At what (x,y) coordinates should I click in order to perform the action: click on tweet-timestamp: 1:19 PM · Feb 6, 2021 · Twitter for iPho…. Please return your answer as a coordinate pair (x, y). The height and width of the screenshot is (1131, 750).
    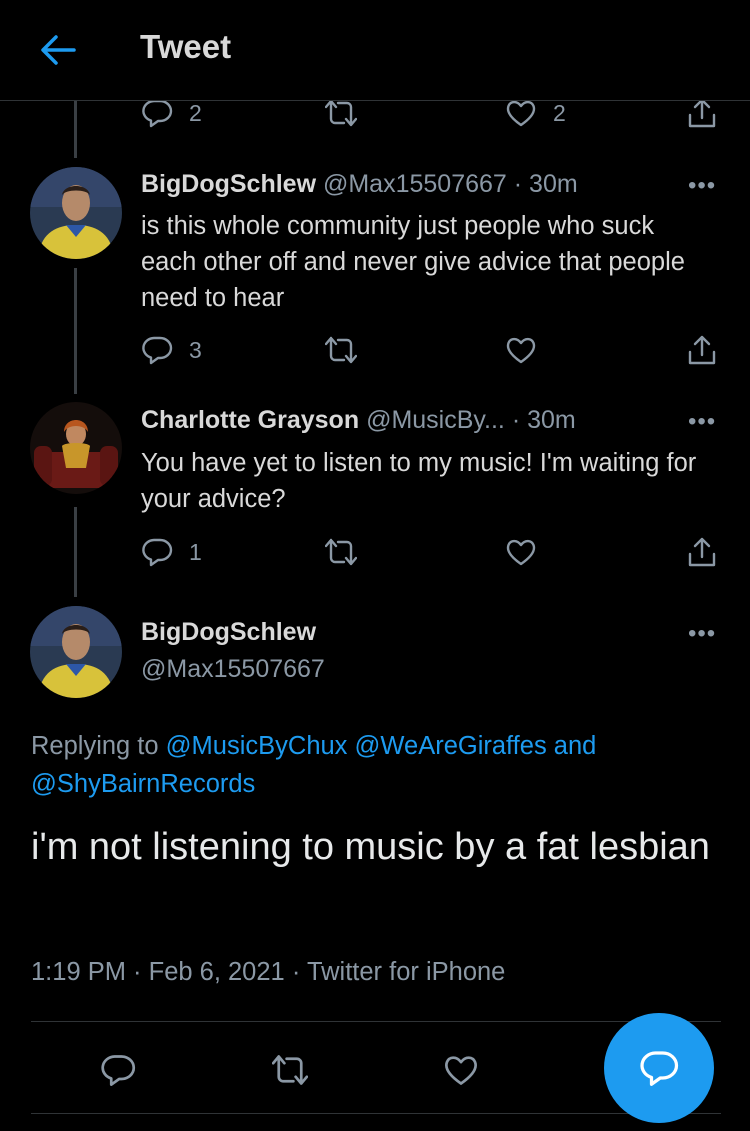
    Looking at the image, I should click on (268, 972).